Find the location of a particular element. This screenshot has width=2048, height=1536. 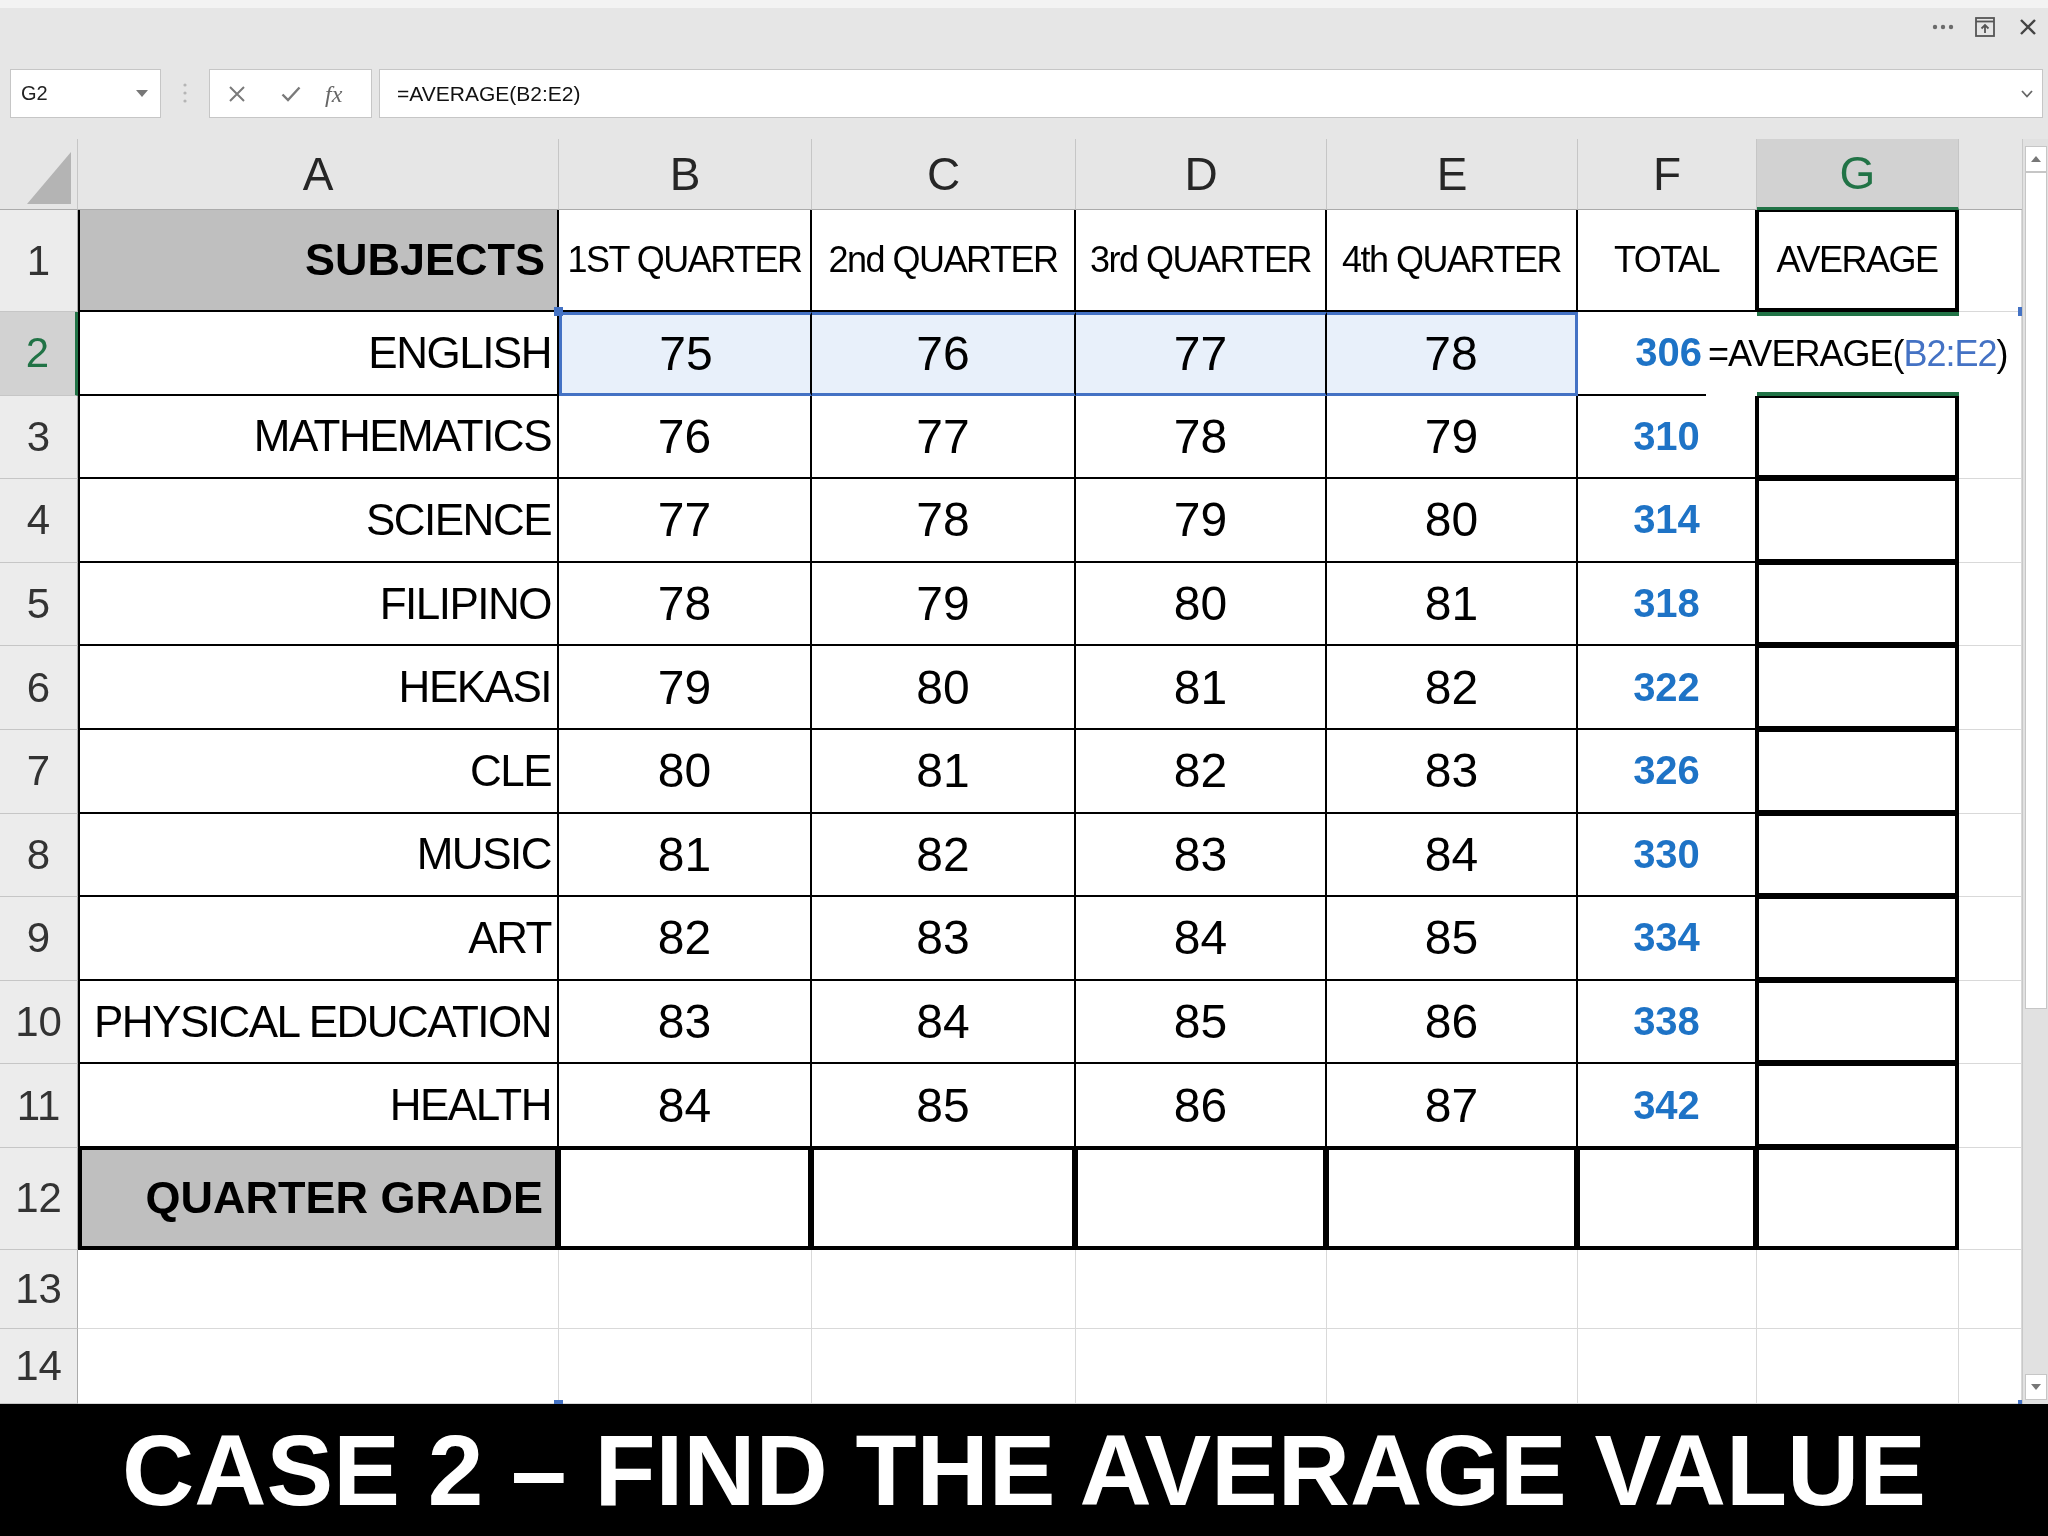

row-label-cell: QUARTER GRADE is located at coordinates (318, 1198).